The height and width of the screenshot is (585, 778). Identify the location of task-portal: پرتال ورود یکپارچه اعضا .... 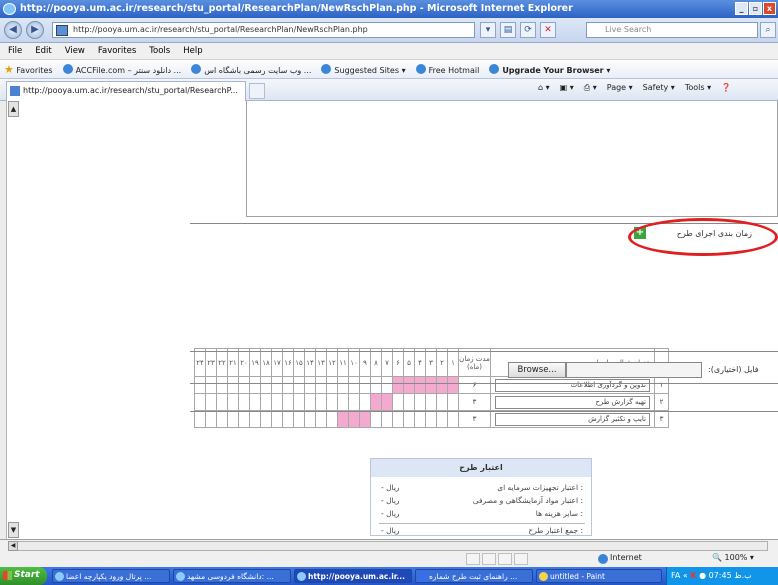
(111, 576).